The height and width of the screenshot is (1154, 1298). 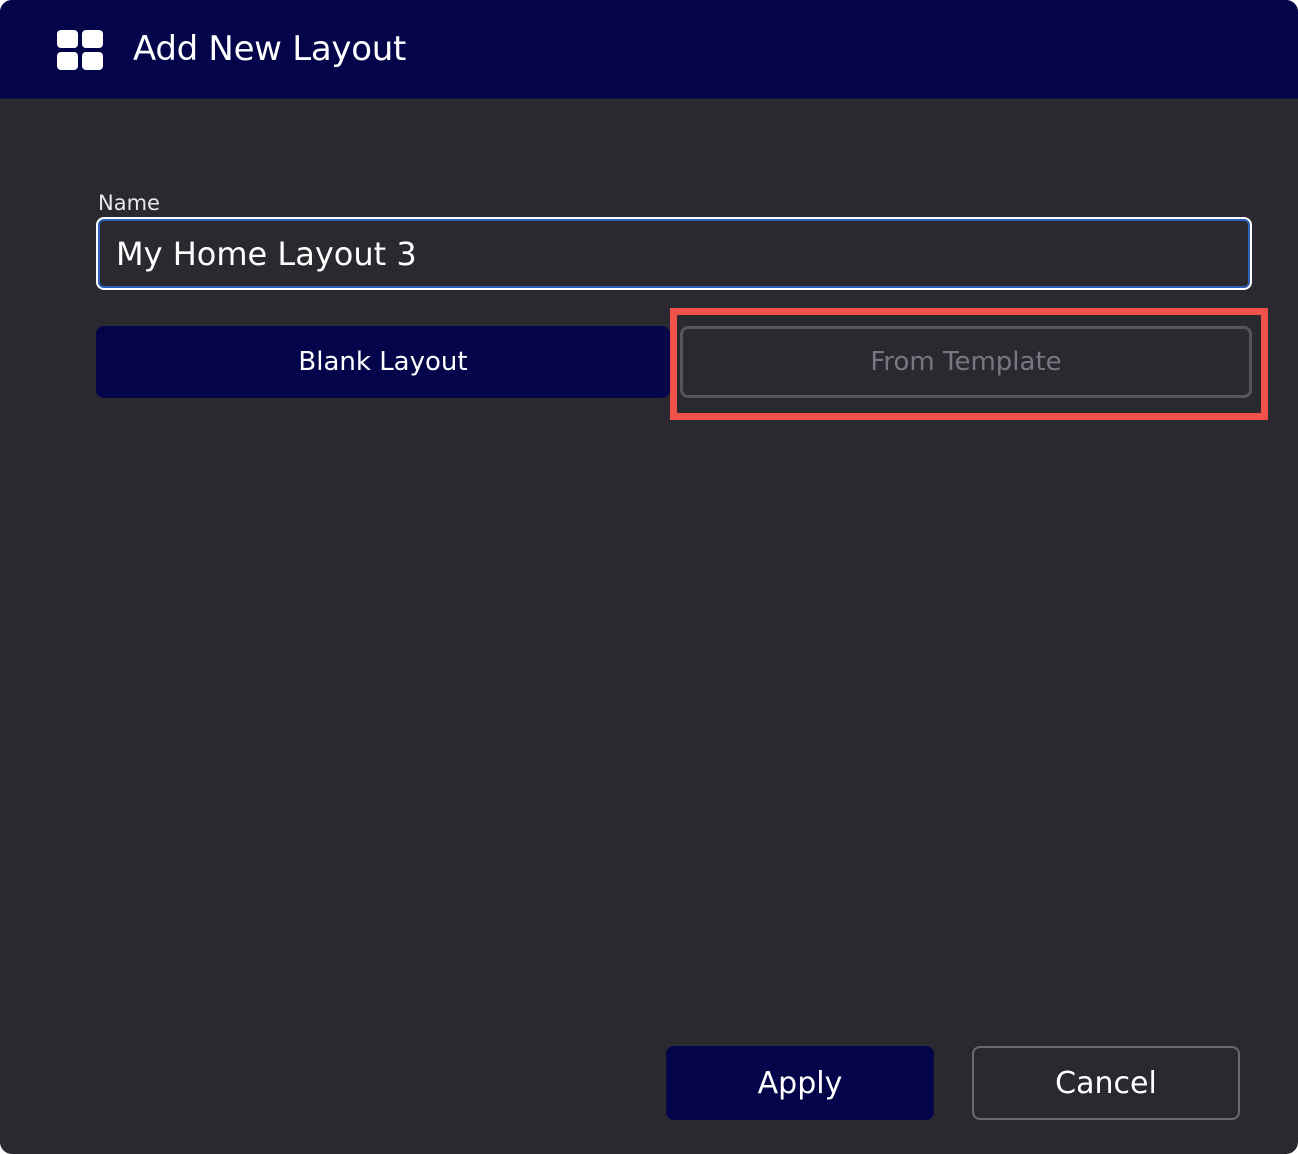 What do you see at coordinates (800, 1083) in the screenshot?
I see `apply-button: Apply` at bounding box center [800, 1083].